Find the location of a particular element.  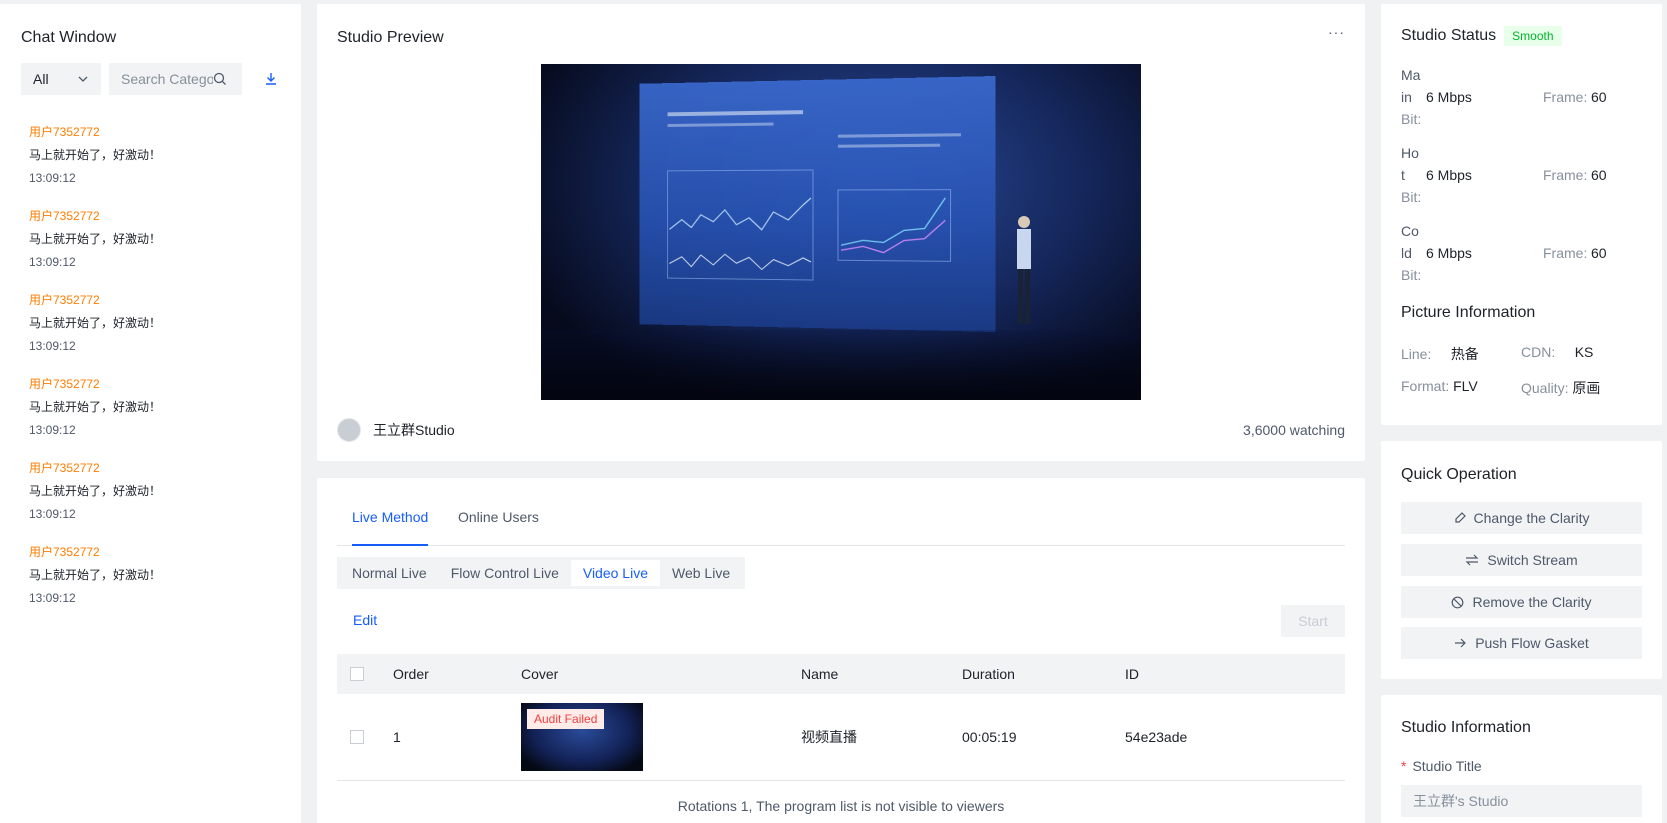

row-order: 1 is located at coordinates (397, 737).